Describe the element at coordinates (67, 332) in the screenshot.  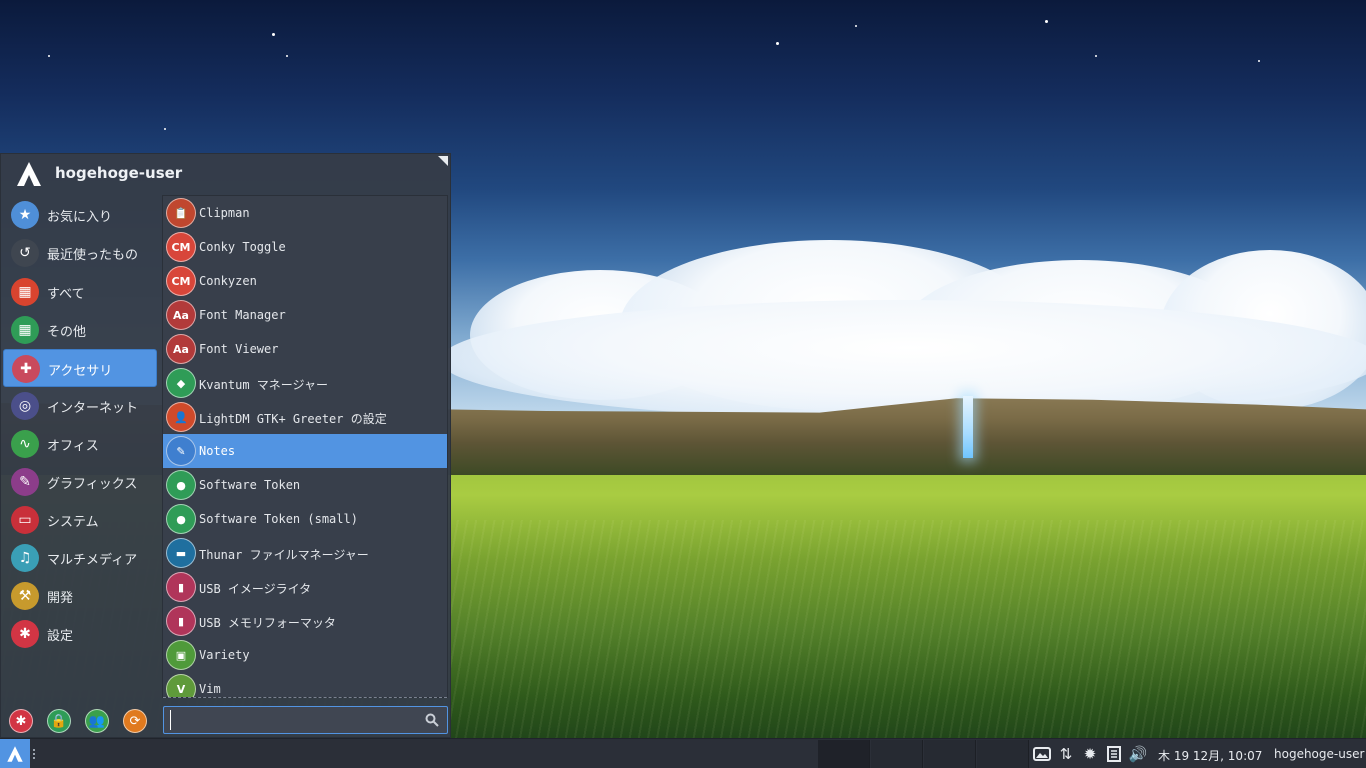
I see `category-label: その他` at that location.